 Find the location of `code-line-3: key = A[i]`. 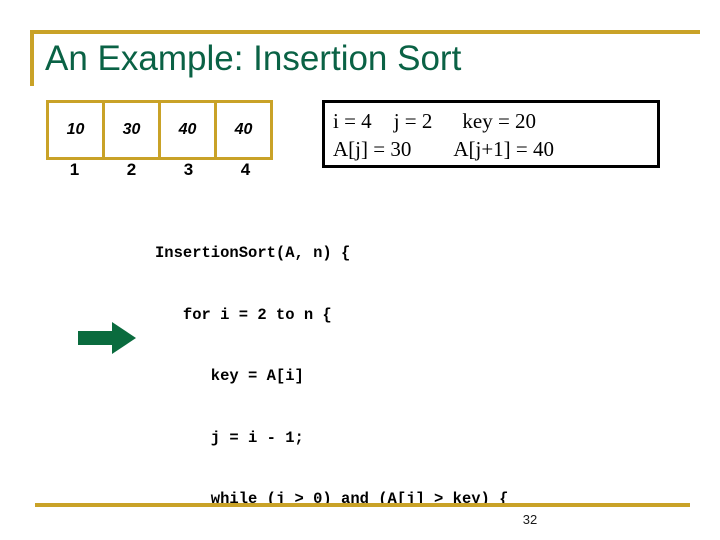

code-line-3: key = A[i] is located at coordinates (229, 376).